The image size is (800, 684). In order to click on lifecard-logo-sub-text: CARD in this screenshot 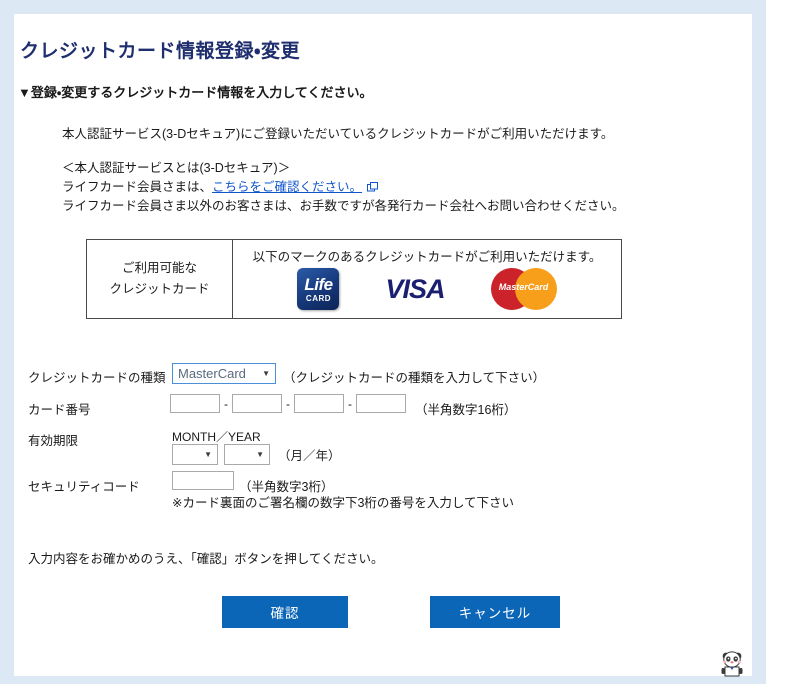, I will do `click(318, 298)`.